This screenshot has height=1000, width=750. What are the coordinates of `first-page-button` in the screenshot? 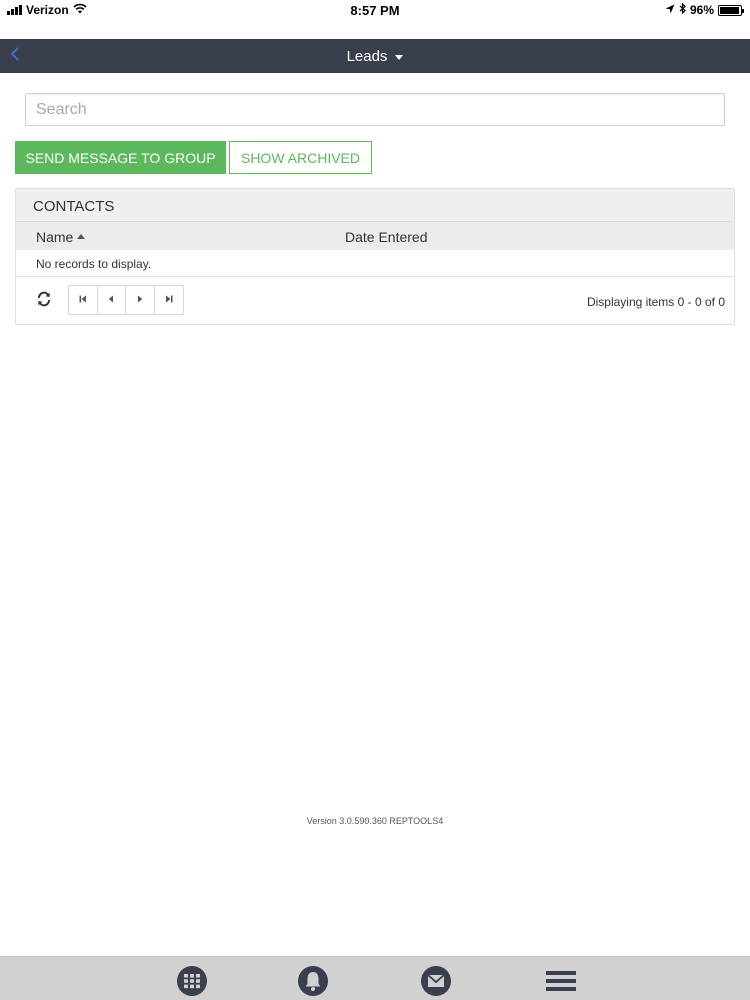 It's located at (83, 300).